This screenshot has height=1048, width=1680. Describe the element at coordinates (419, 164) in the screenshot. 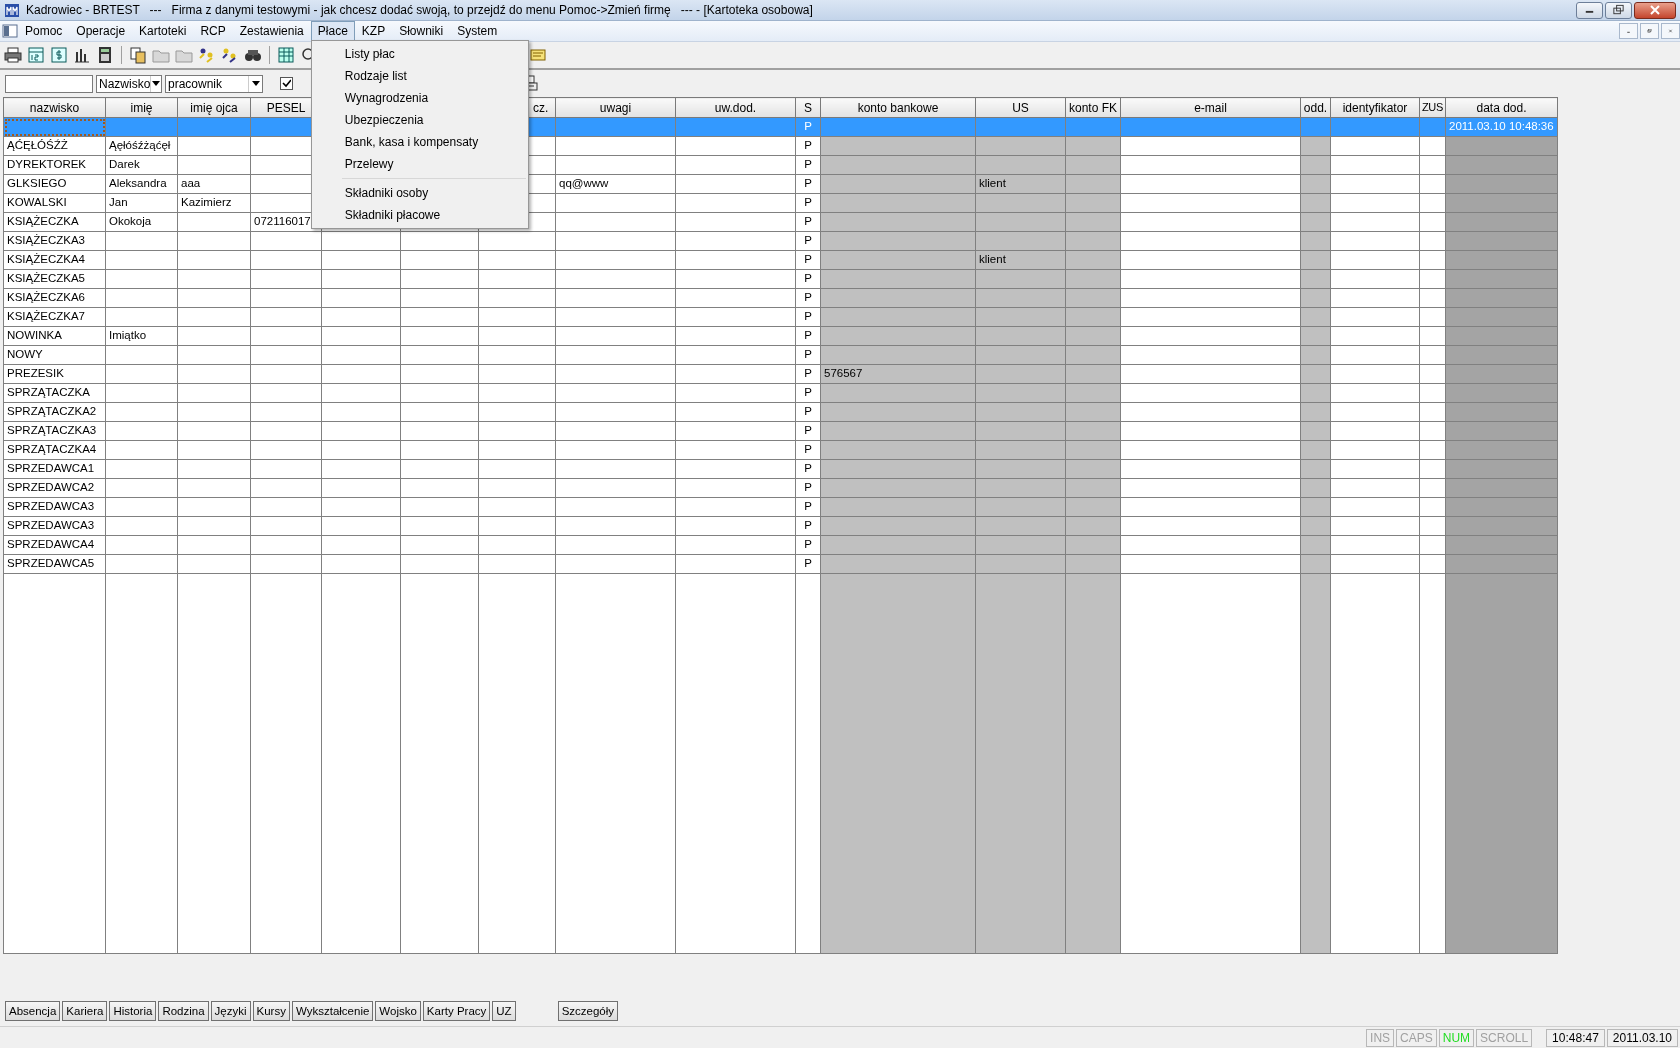

I see `menu-item: Przelewy` at that location.